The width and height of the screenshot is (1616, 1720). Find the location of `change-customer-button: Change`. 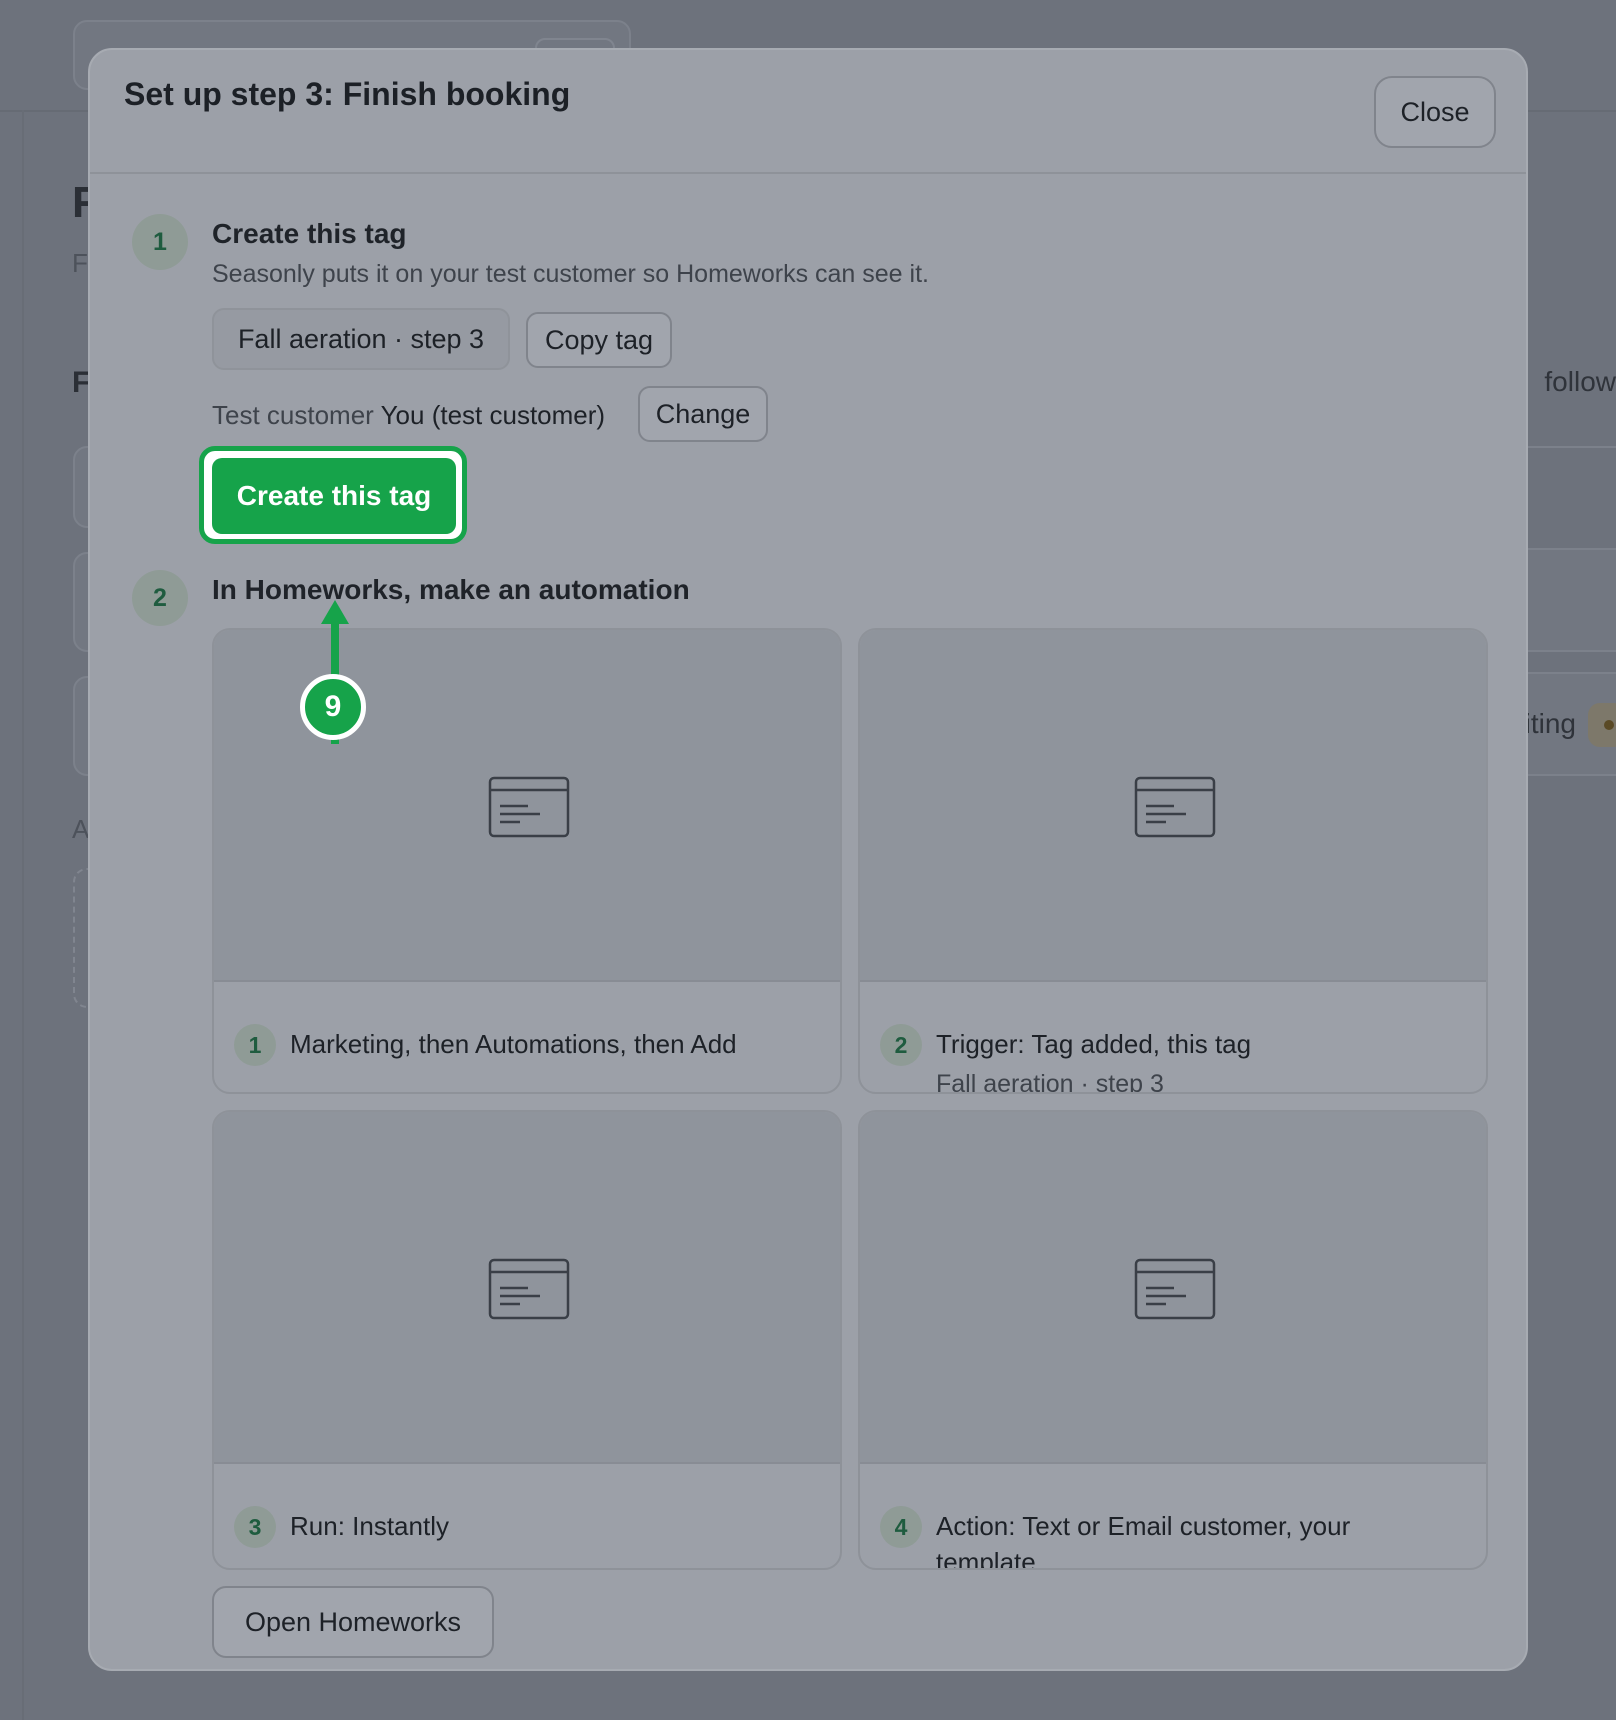

change-customer-button: Change is located at coordinates (703, 414).